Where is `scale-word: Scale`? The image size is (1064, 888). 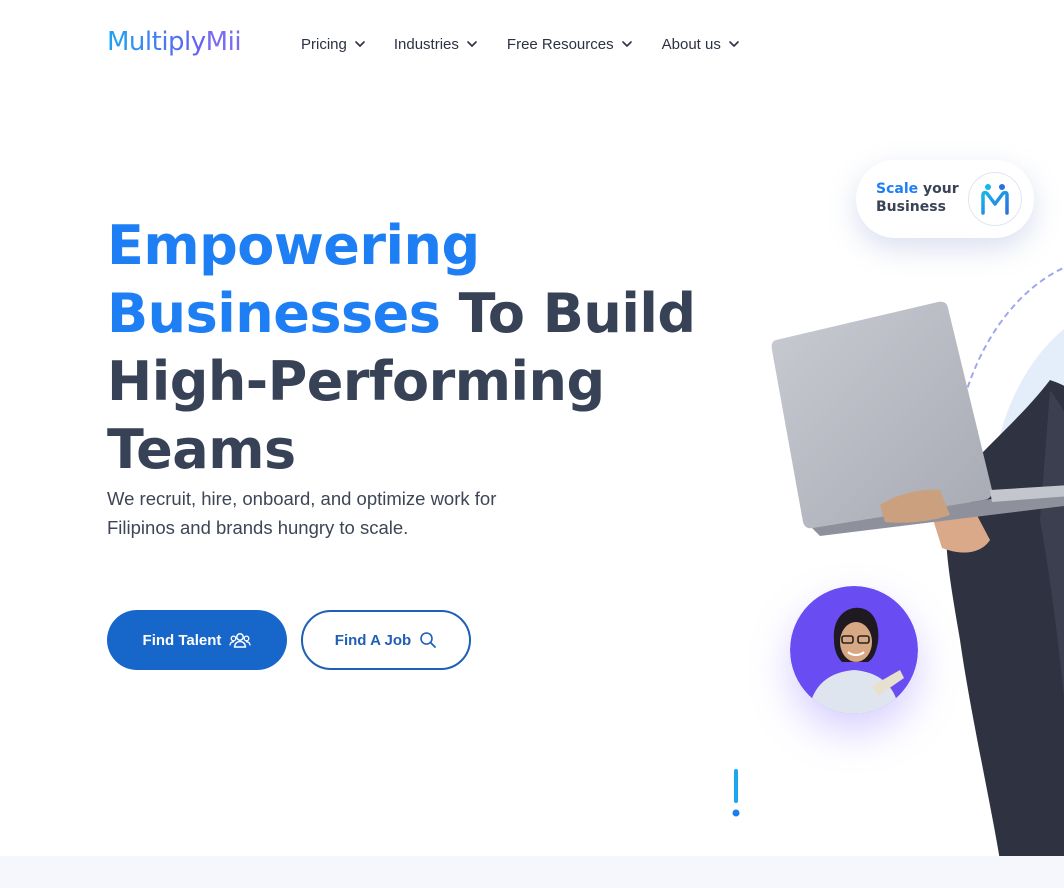 scale-word: Scale is located at coordinates (897, 189).